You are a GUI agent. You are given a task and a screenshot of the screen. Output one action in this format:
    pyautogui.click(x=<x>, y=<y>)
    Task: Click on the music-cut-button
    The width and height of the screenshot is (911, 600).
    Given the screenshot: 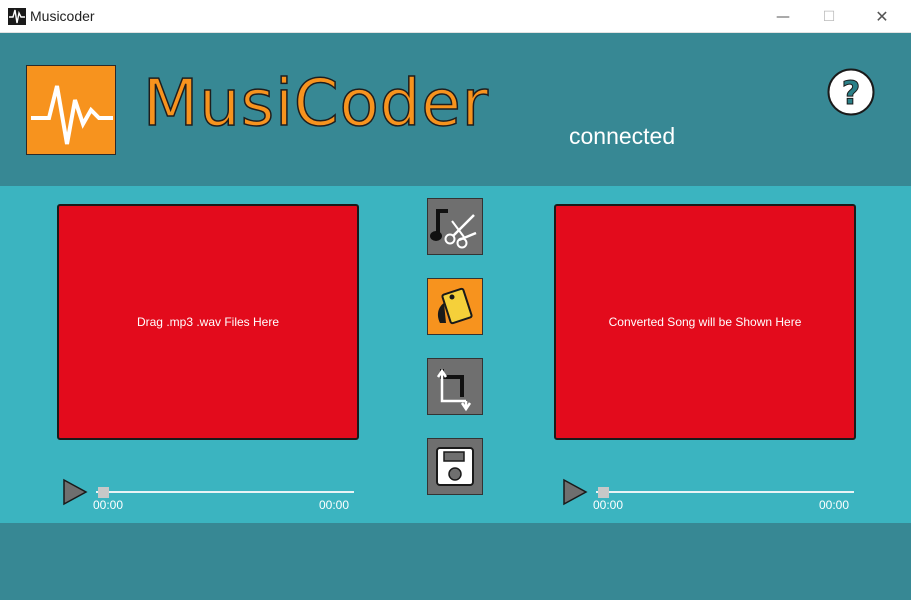 What is the action you would take?
    pyautogui.click(x=455, y=226)
    